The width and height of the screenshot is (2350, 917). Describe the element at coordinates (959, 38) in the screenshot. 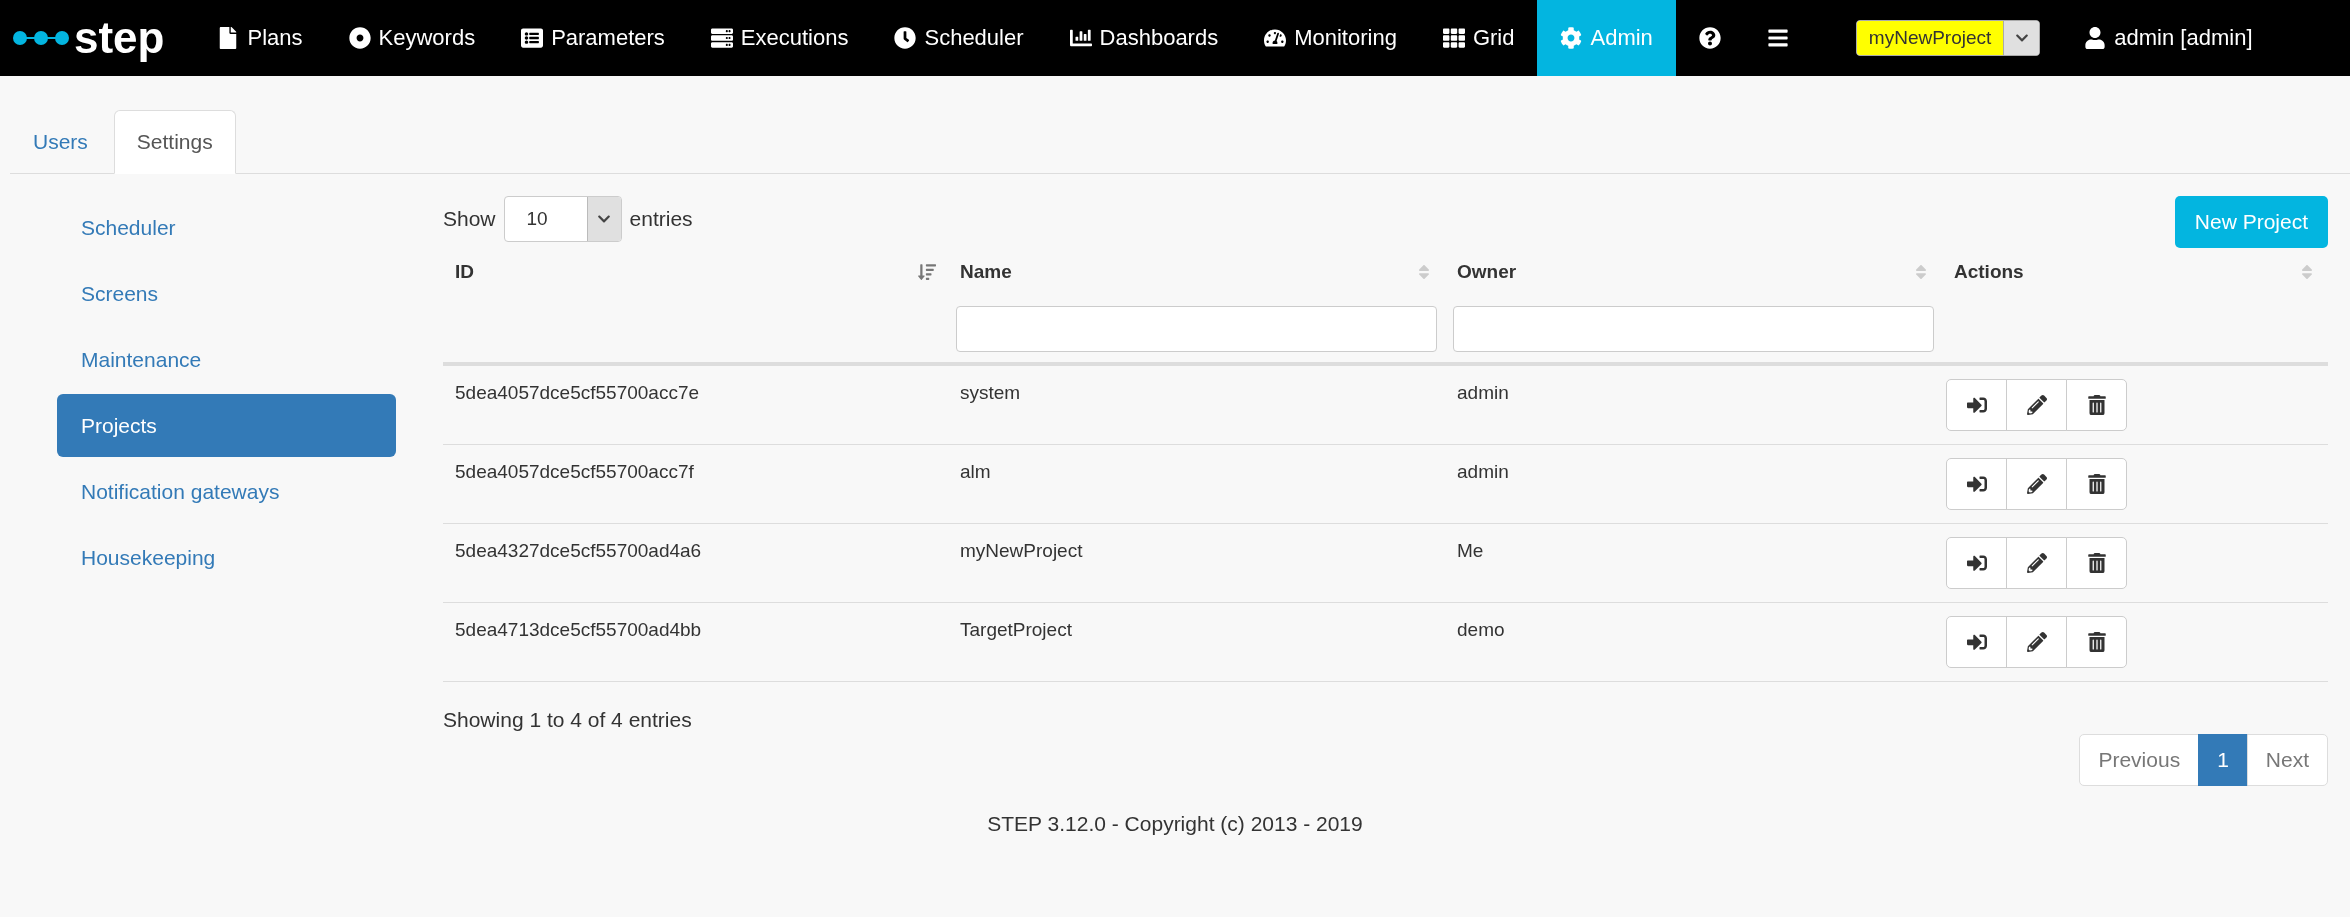

I see `nav-item: Scheduler` at that location.